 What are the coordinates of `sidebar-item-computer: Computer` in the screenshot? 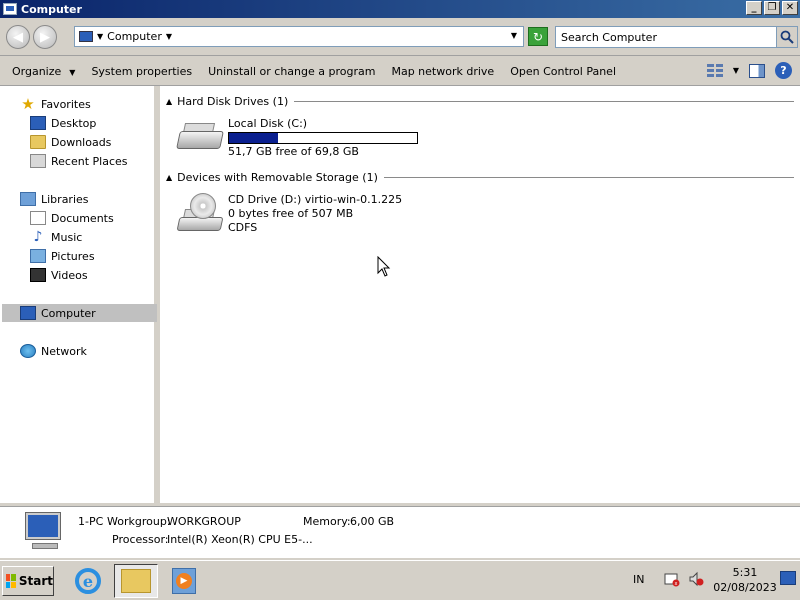 It's located at (79, 313).